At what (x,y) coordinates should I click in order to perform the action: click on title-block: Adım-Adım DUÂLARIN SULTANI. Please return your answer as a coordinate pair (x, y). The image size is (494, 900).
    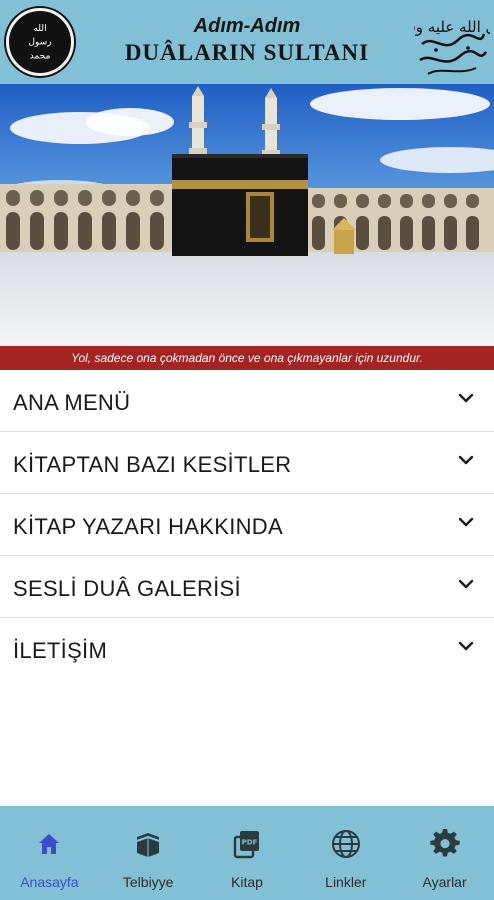
    Looking at the image, I should click on (247, 41).